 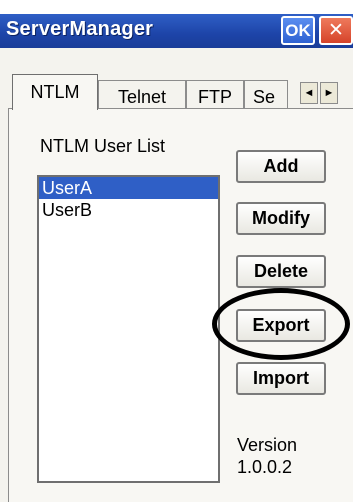 What do you see at coordinates (103, 146) in the screenshot?
I see `user-list-label: NTLM User List` at bounding box center [103, 146].